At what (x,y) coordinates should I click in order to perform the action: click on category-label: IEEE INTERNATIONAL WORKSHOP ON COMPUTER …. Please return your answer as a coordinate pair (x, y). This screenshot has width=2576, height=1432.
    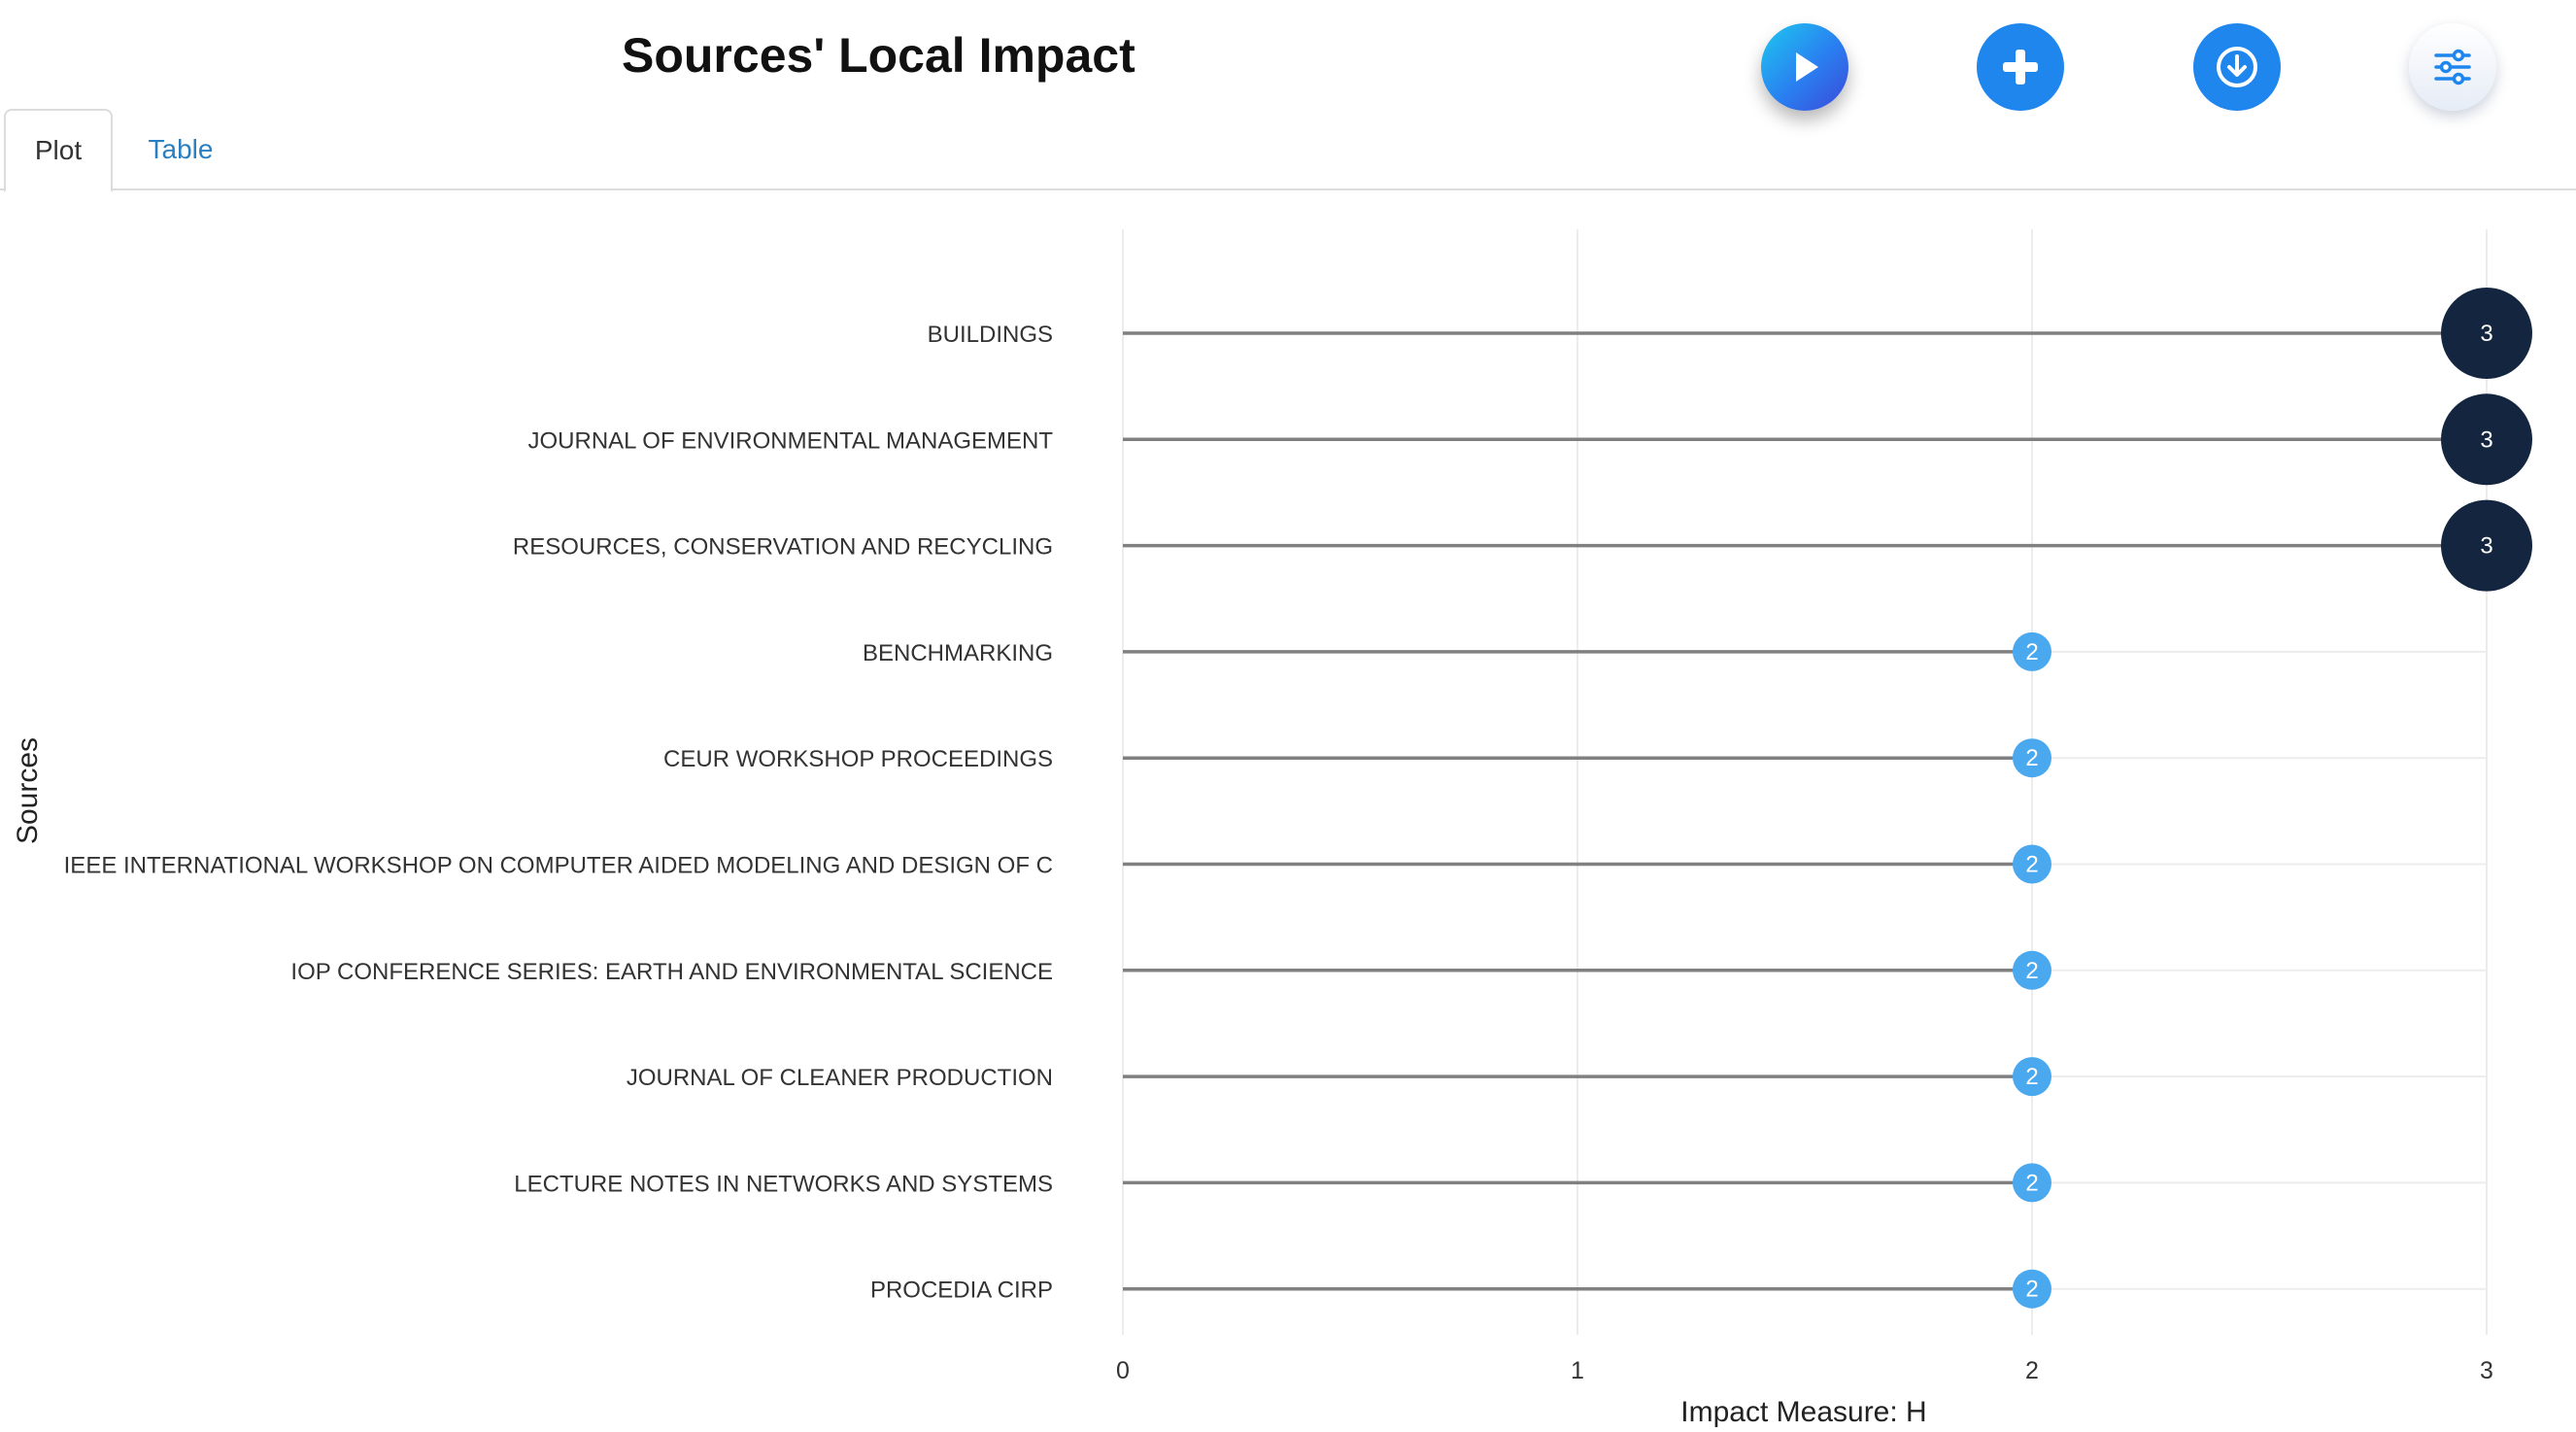
    Looking at the image, I should click on (558, 866).